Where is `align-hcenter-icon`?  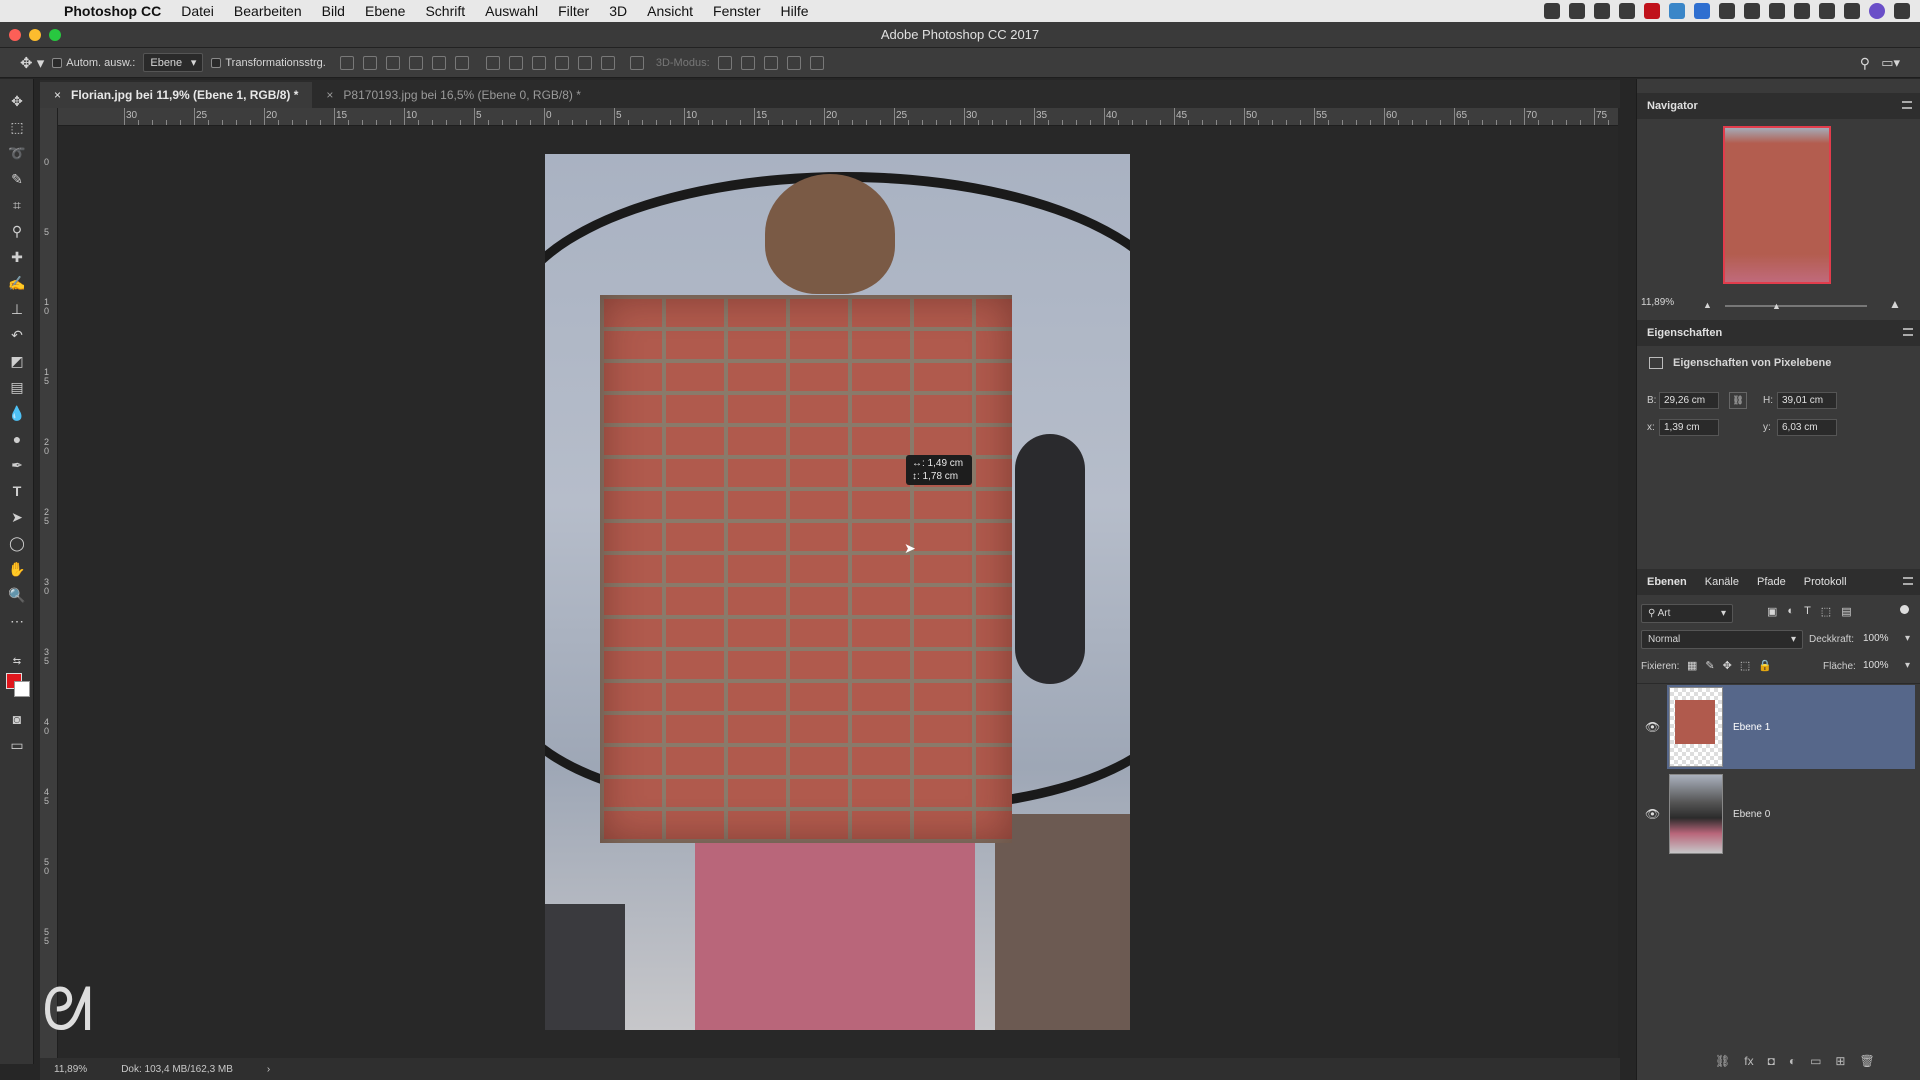 align-hcenter-icon is located at coordinates (438, 62).